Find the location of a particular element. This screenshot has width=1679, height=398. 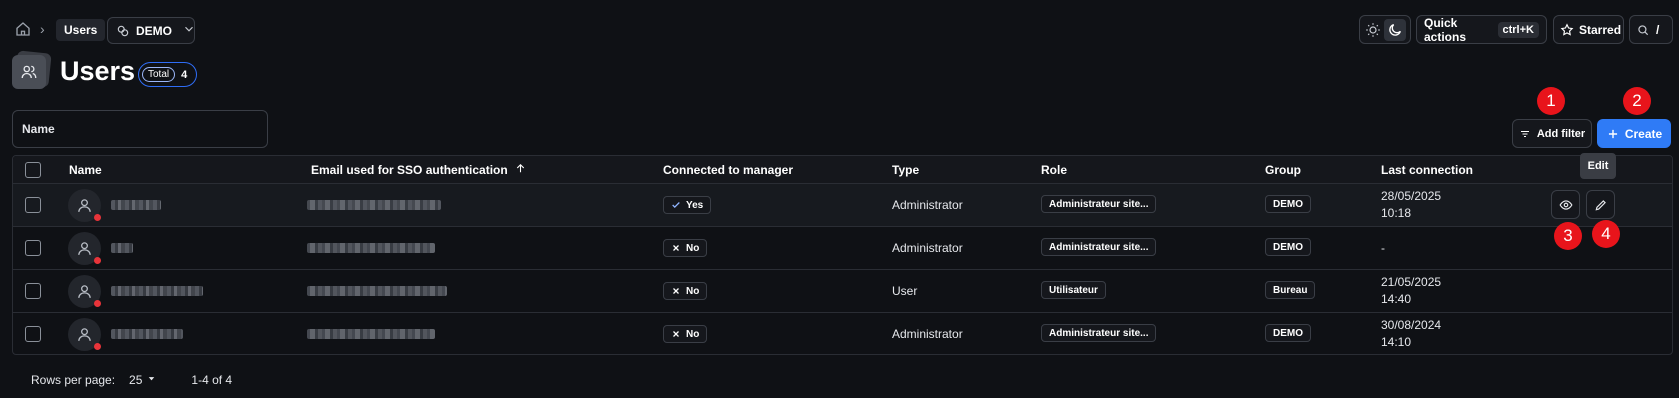

workspace-select: DEMO is located at coordinates (151, 30).